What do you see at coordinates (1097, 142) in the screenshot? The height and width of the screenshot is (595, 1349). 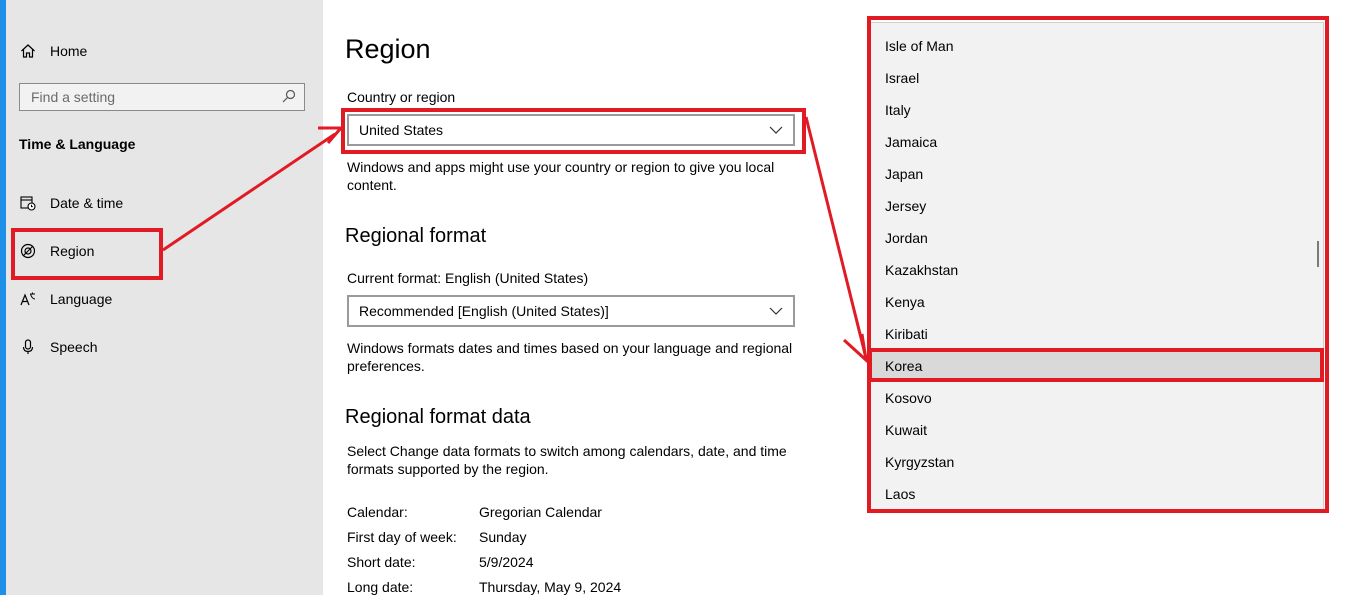 I see `dropdown-item: Jamaica` at bounding box center [1097, 142].